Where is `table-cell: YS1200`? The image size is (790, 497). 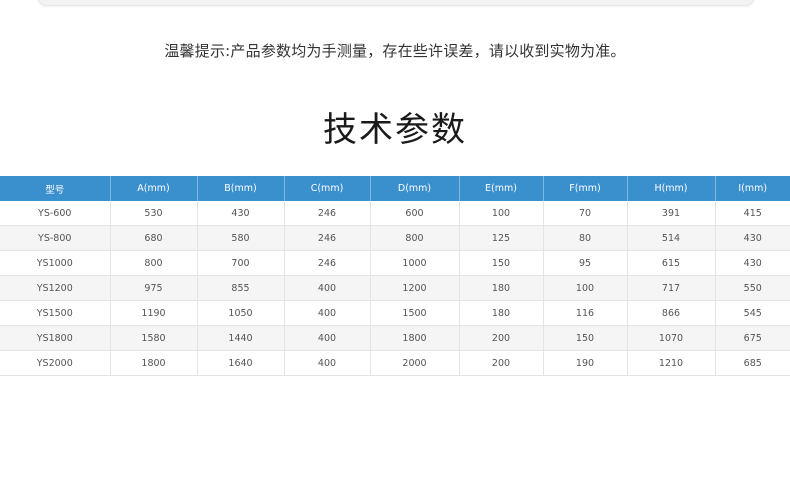 table-cell: YS1200 is located at coordinates (55, 288).